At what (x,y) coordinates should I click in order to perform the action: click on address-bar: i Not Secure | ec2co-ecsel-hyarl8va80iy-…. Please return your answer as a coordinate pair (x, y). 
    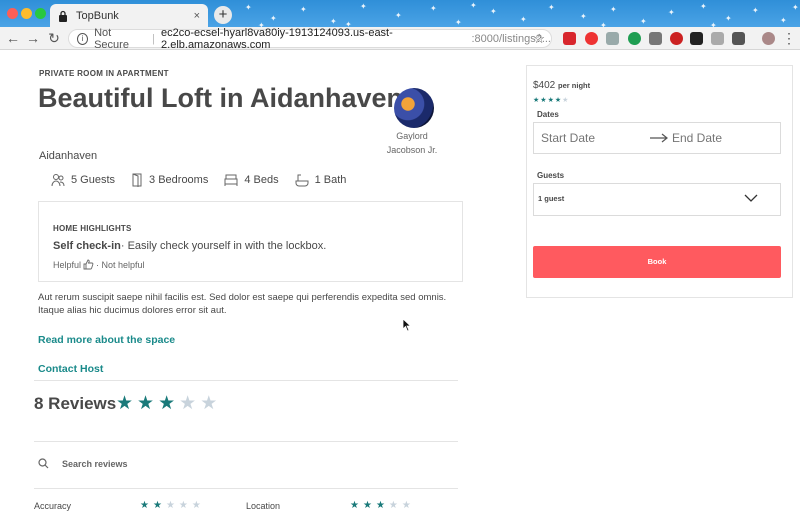
    Looking at the image, I should click on (310, 38).